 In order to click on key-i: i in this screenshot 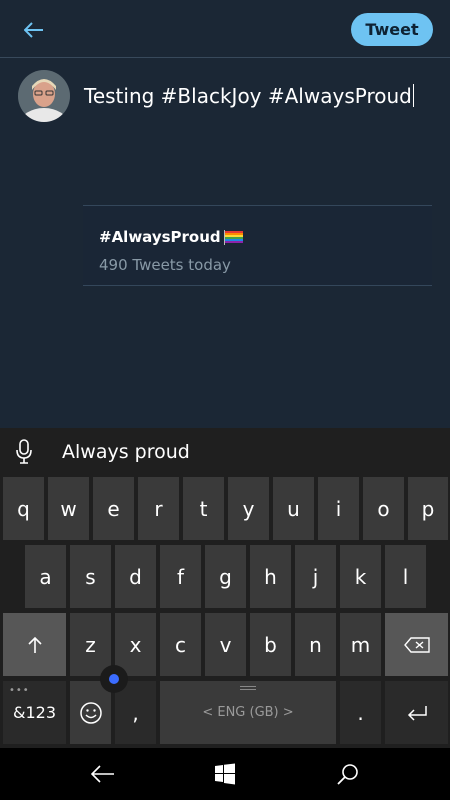, I will do `click(338, 508)`.